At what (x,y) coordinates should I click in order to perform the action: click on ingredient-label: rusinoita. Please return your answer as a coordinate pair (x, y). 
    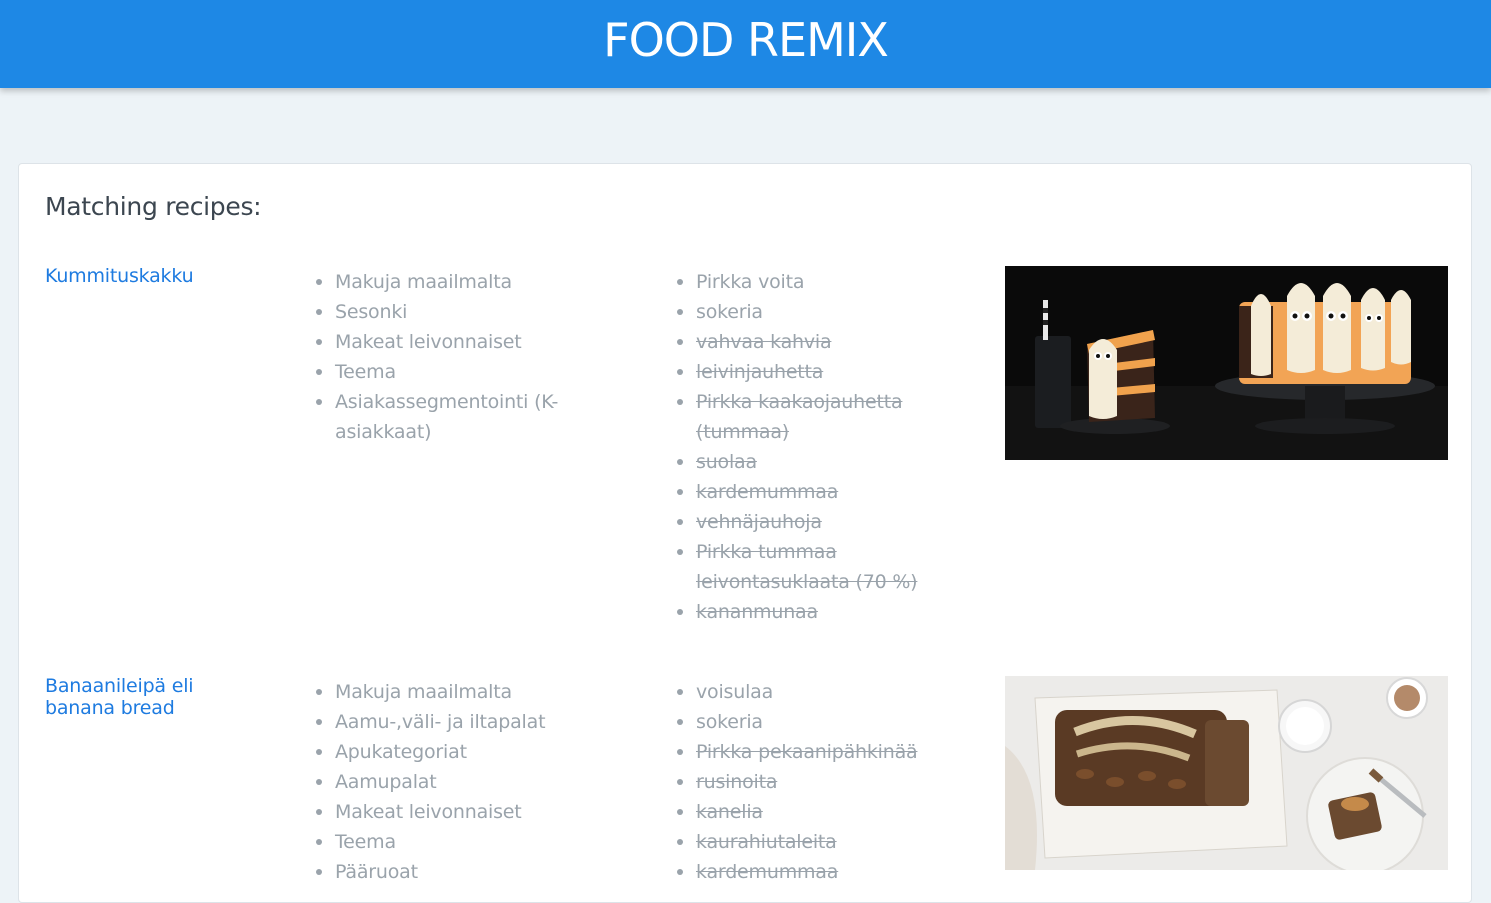
    Looking at the image, I should click on (737, 782).